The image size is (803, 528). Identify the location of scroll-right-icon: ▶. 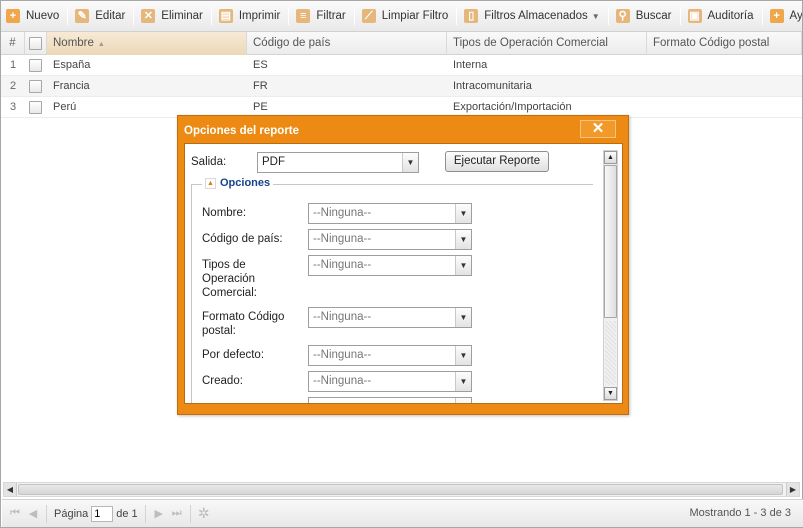
(792, 489).